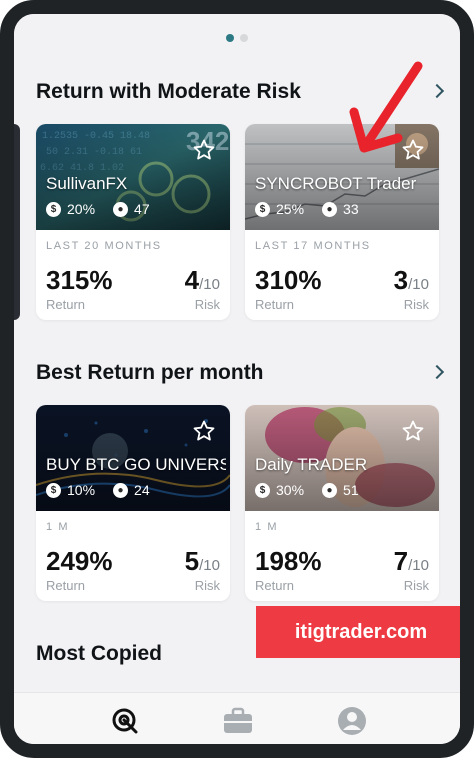  Describe the element at coordinates (81, 490) in the screenshot. I see `return-rate: 10%` at that location.